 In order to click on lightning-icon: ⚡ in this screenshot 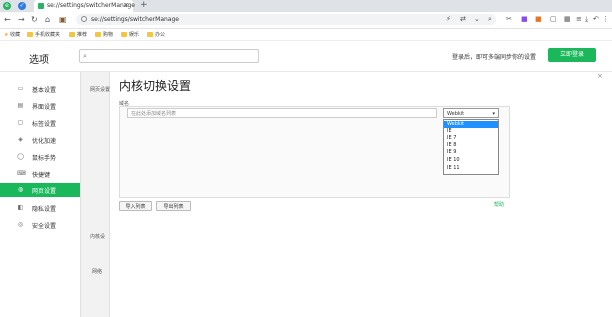, I will do `click(448, 19)`.